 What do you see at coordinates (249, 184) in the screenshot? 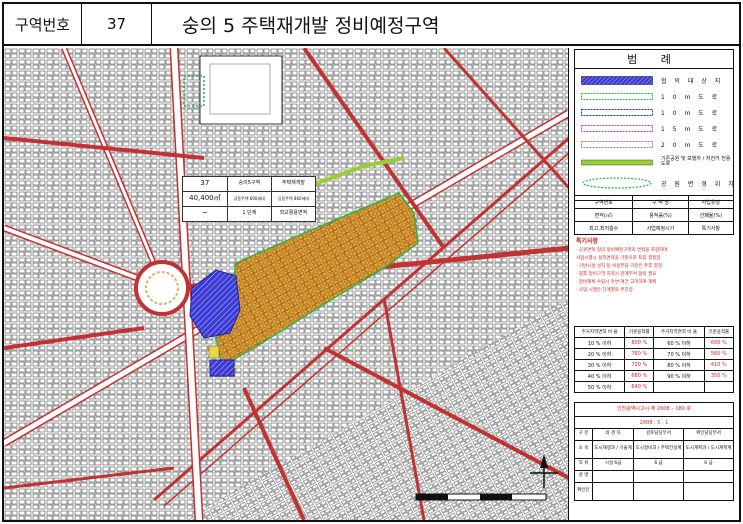
I see `overlay-cell: 숭의5구역` at bounding box center [249, 184].